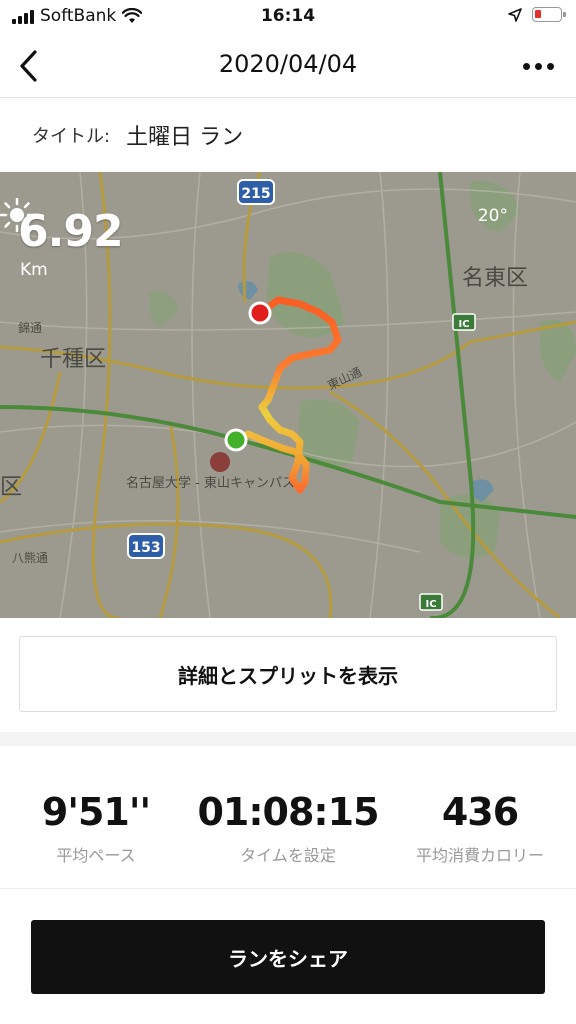 The width and height of the screenshot is (576, 1024). What do you see at coordinates (255, 194) in the screenshot?
I see `route-215-label: 215` at bounding box center [255, 194].